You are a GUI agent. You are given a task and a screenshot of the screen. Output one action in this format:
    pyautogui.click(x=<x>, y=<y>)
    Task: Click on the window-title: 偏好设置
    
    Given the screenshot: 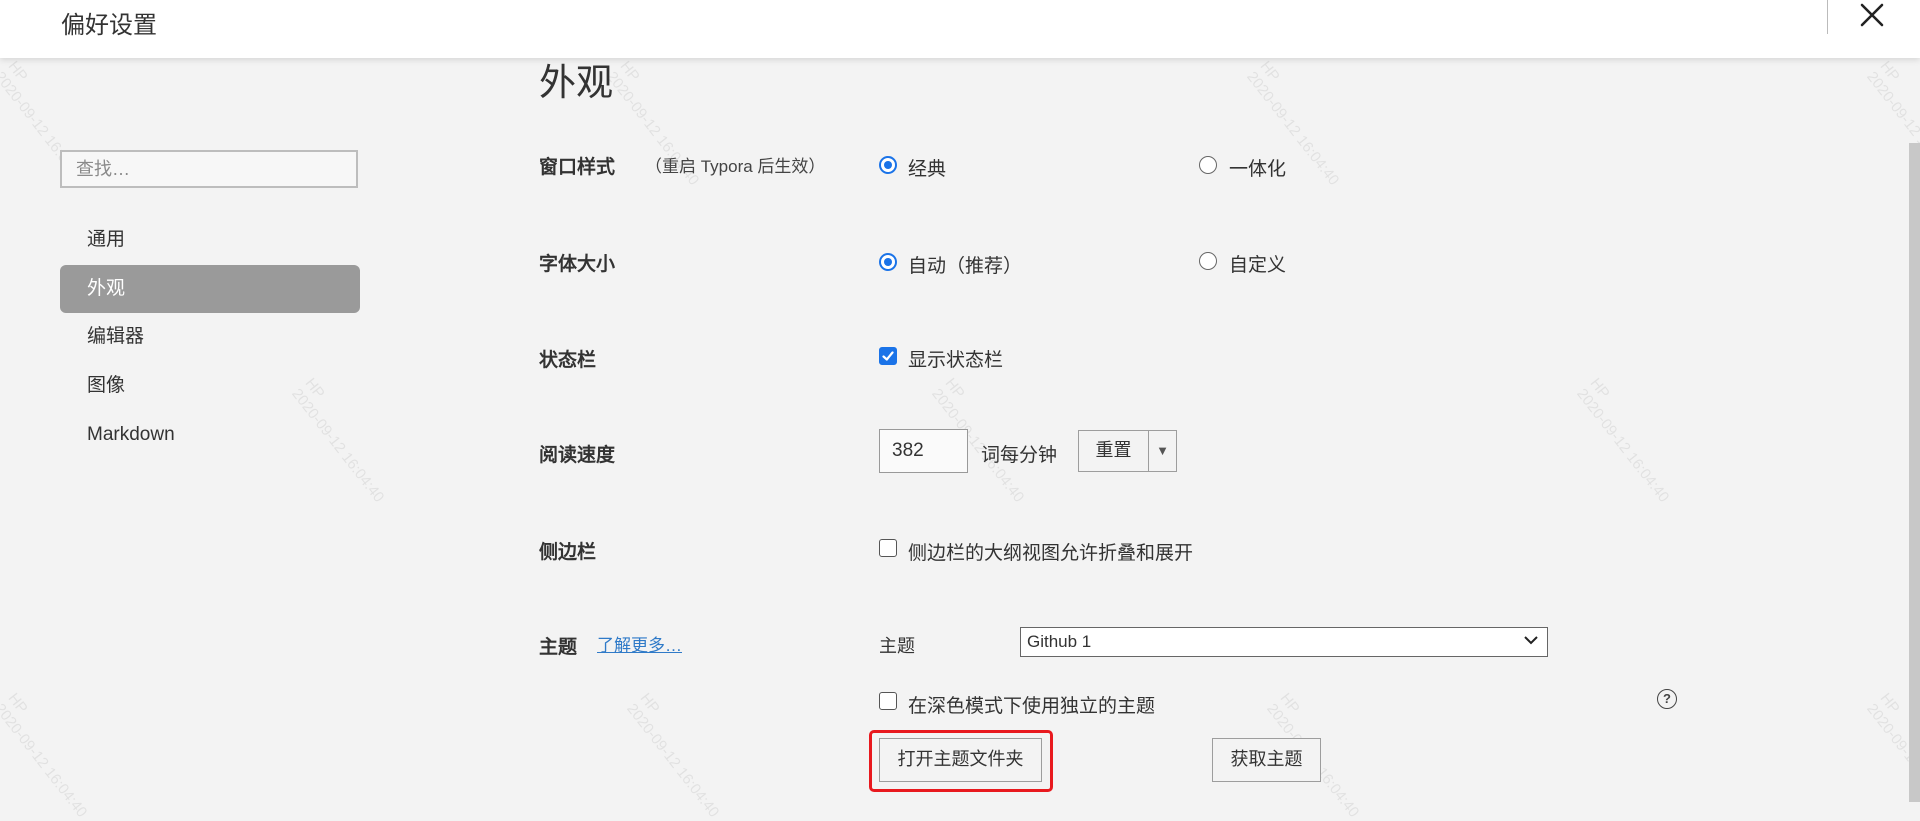 What is the action you would take?
    pyautogui.click(x=109, y=25)
    